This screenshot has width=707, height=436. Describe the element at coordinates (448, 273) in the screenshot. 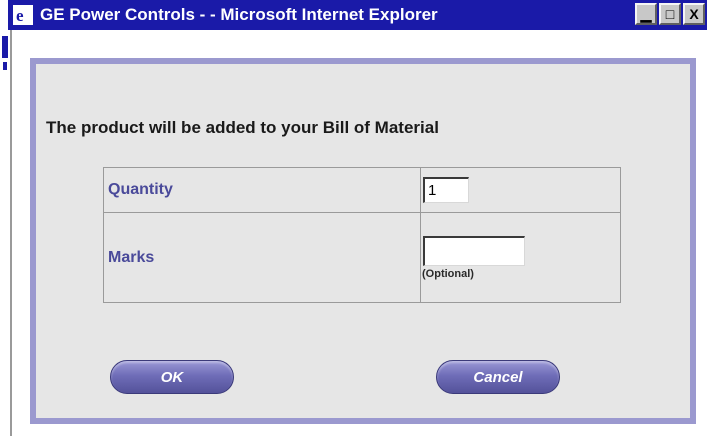

I see `marks-optional-note: (Optional)` at that location.